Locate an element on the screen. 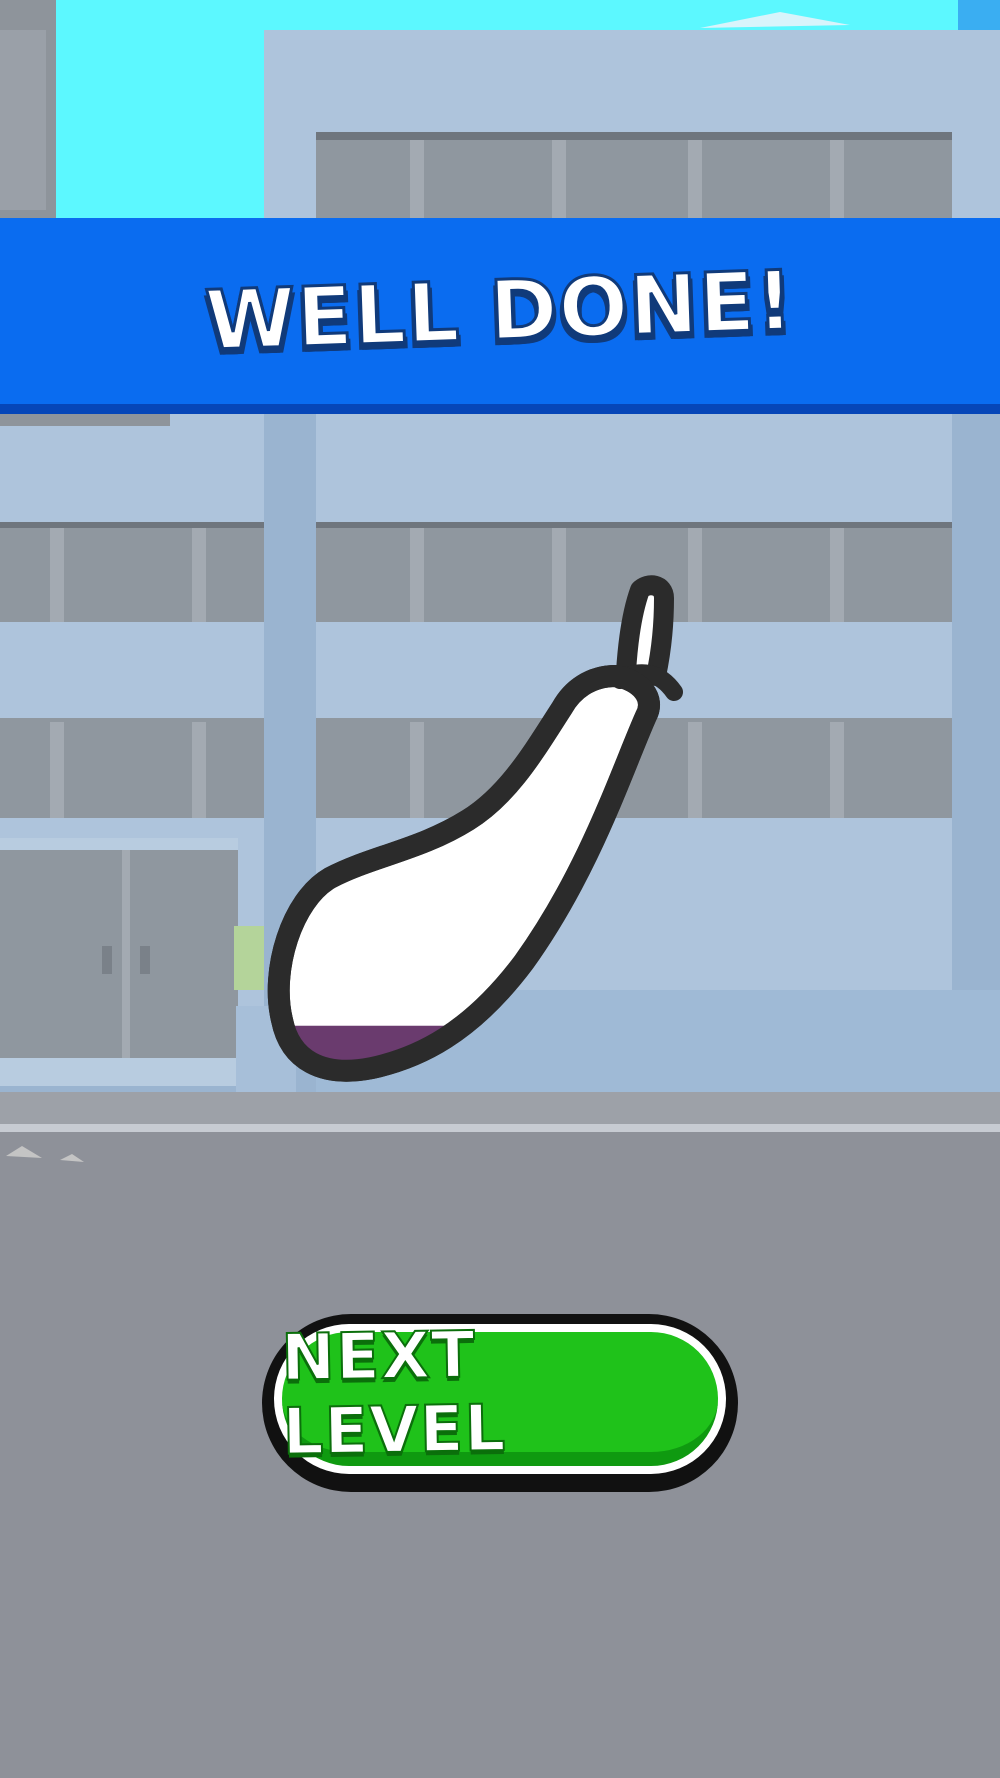 The image size is (1000, 1778). next-level-button-outline: NEXT LEVEL is located at coordinates (500, 1403).